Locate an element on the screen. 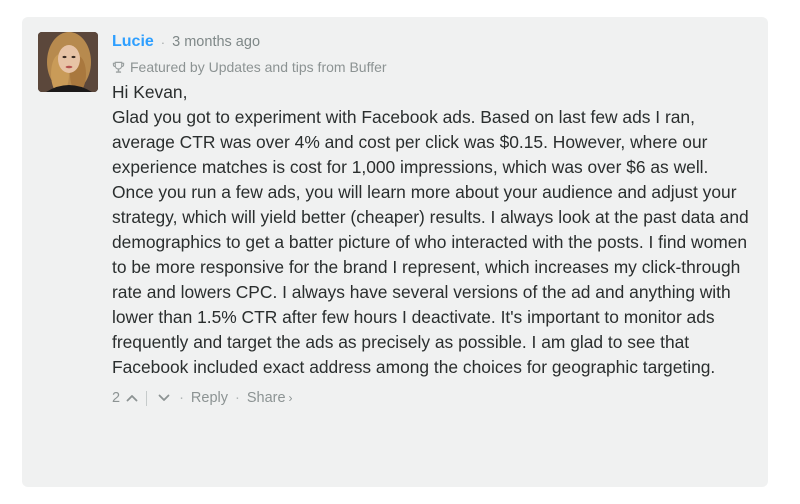 The height and width of the screenshot is (504, 800). chevron-up-icon is located at coordinates (132, 398).